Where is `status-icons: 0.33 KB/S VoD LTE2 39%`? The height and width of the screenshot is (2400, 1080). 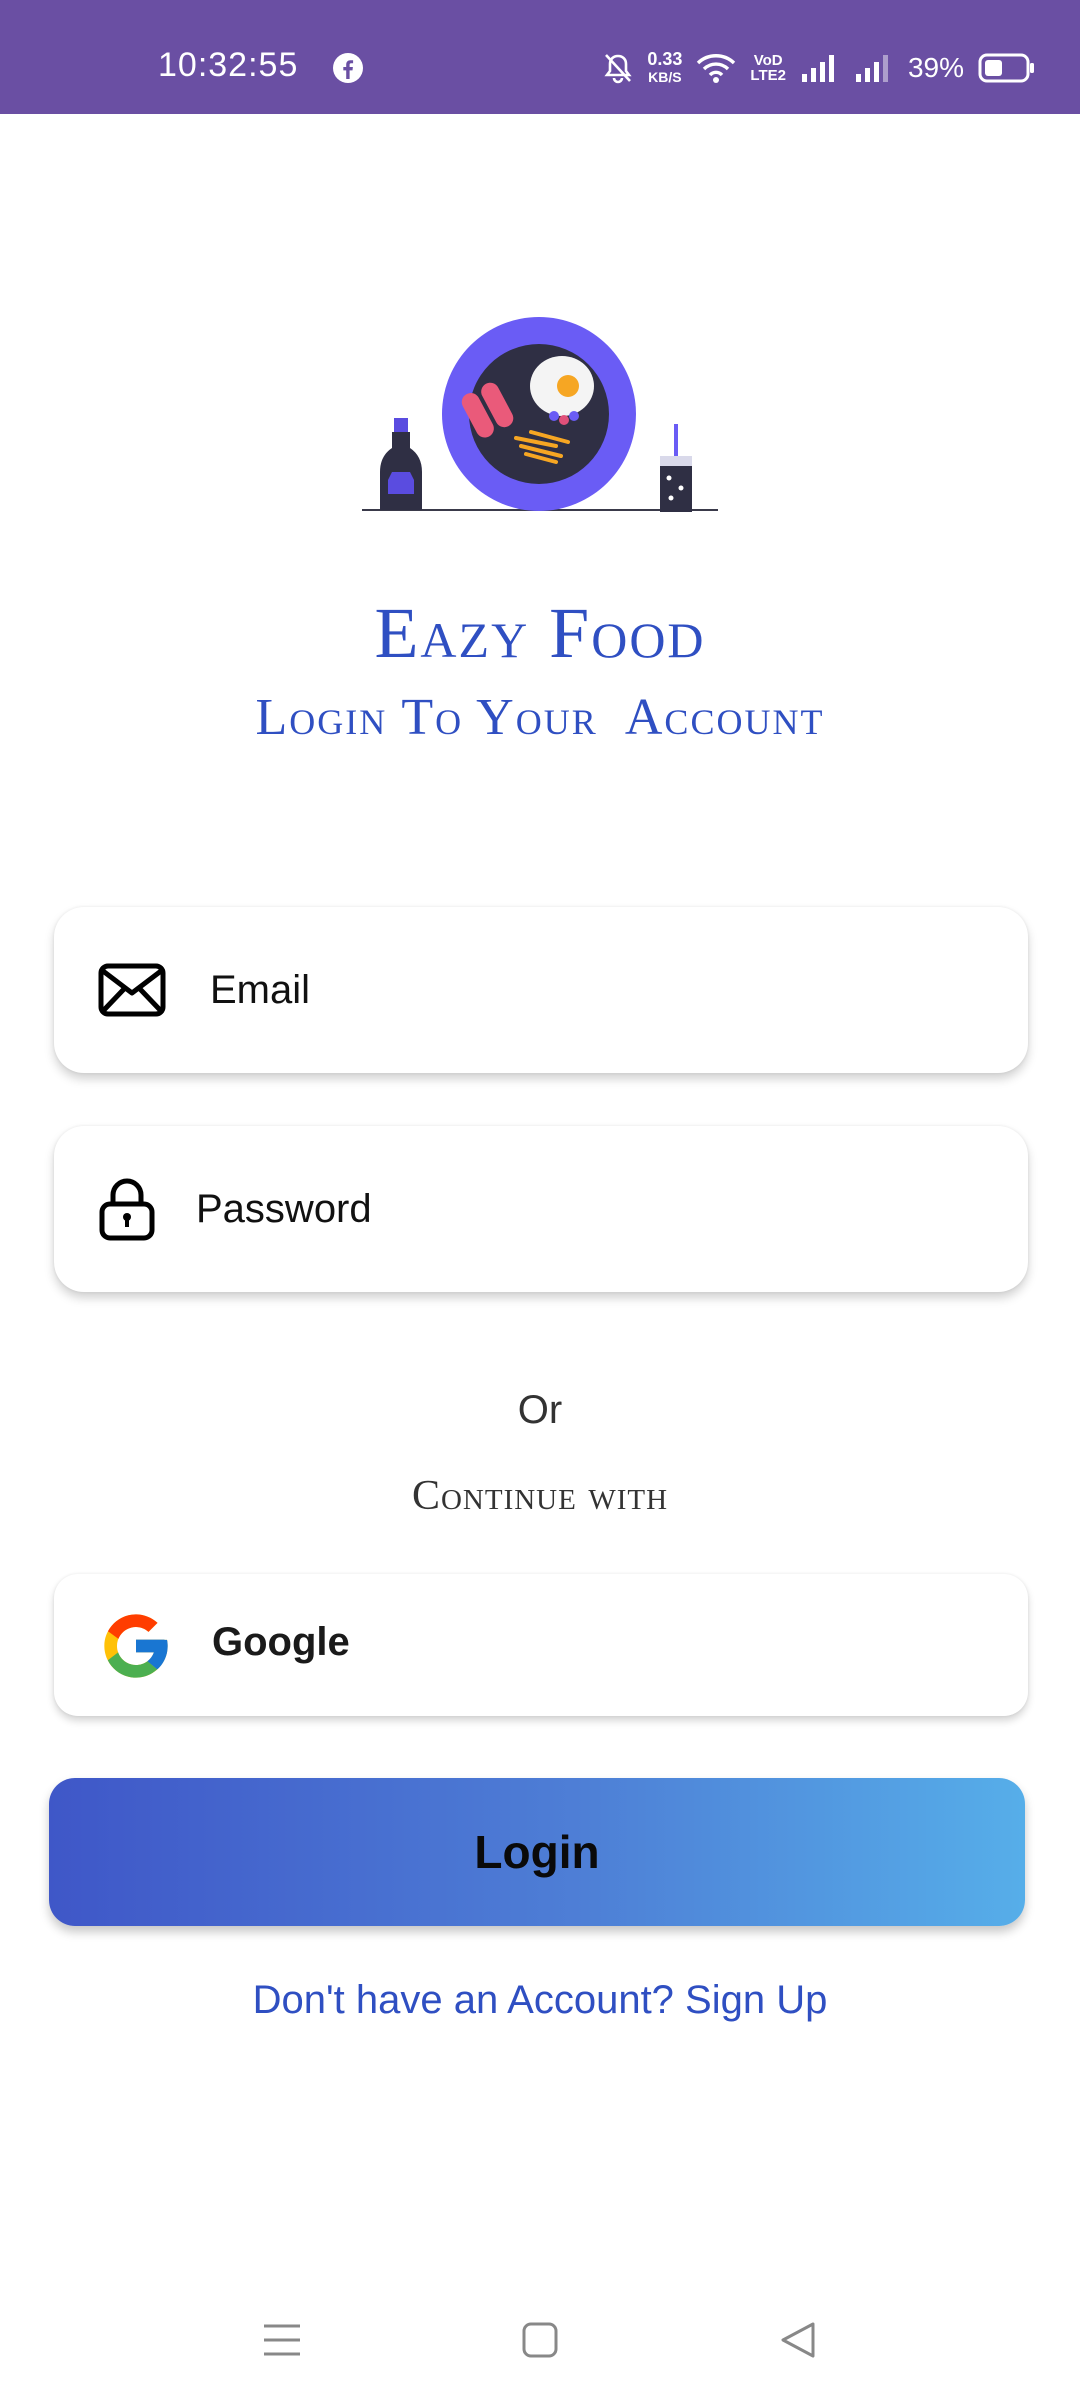 status-icons: 0.33 KB/S VoD LTE2 39% is located at coordinates (819, 68).